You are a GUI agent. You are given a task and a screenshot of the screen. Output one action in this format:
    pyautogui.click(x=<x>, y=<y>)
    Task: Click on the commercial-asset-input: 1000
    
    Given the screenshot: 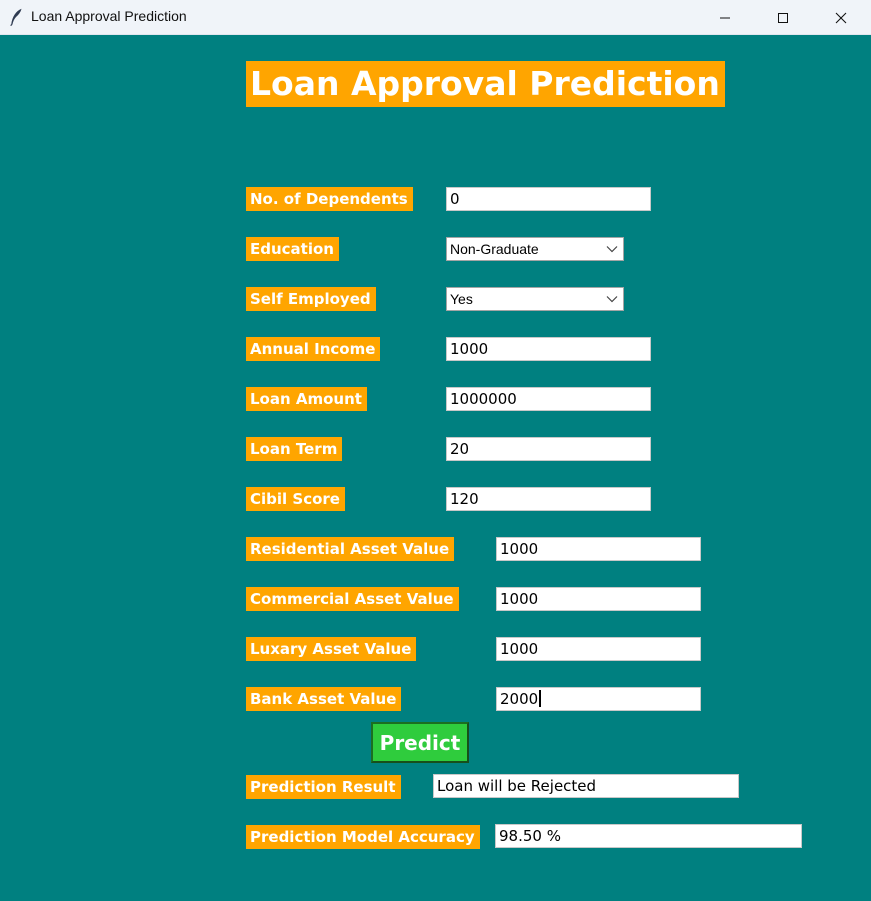 What is the action you would take?
    pyautogui.click(x=598, y=599)
    